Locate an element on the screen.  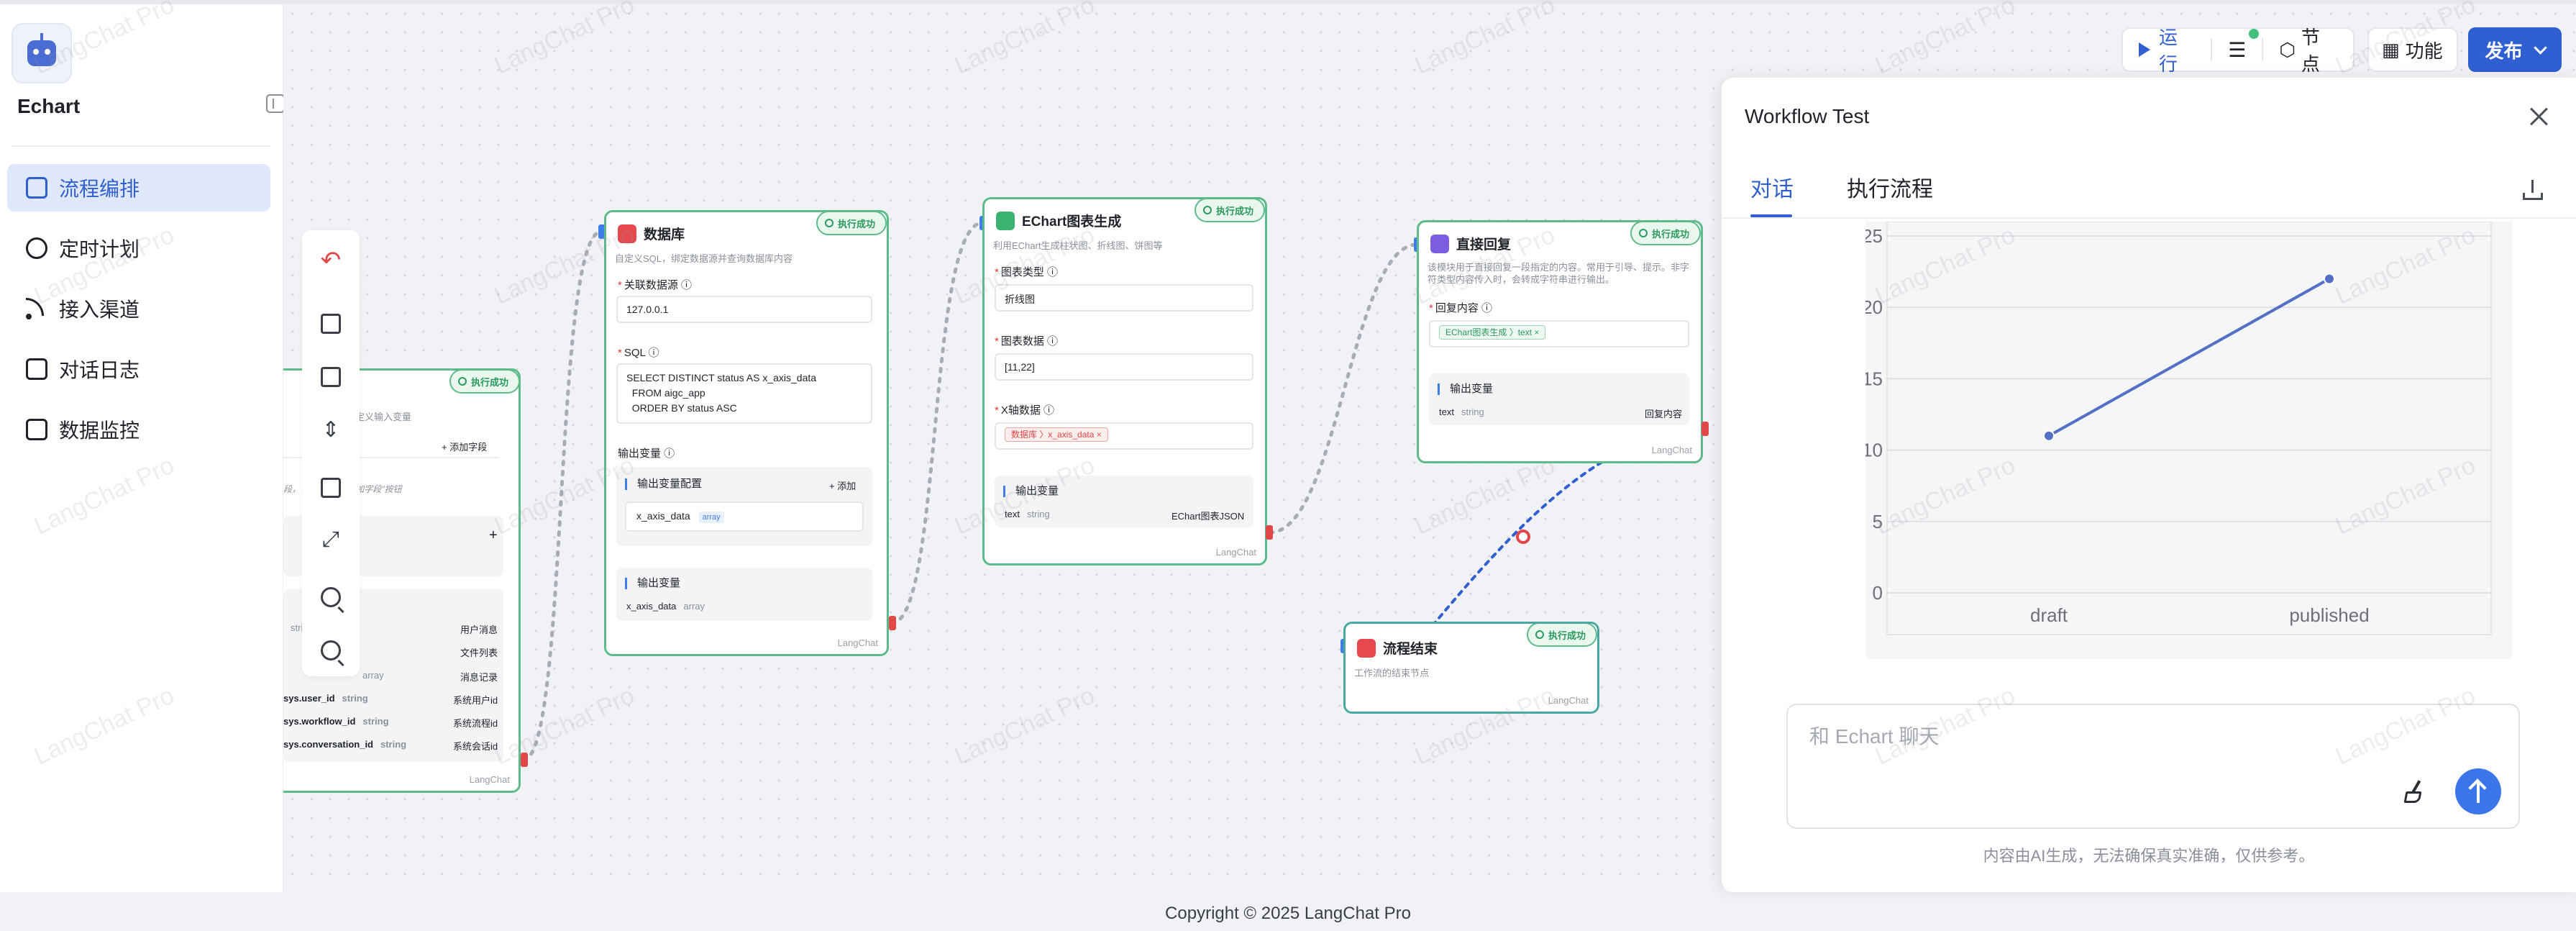
undo-icon: ↶ is located at coordinates (331, 260).